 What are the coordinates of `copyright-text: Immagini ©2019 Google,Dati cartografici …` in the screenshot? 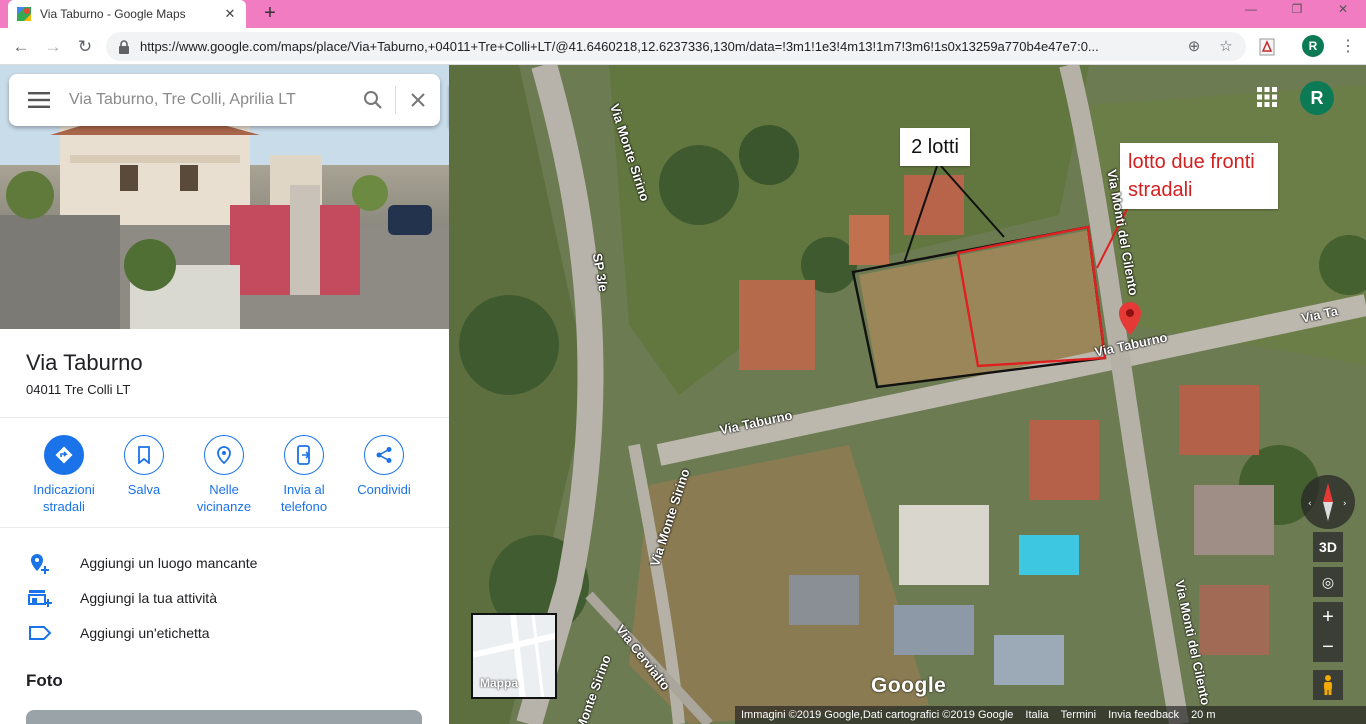 It's located at (877, 715).